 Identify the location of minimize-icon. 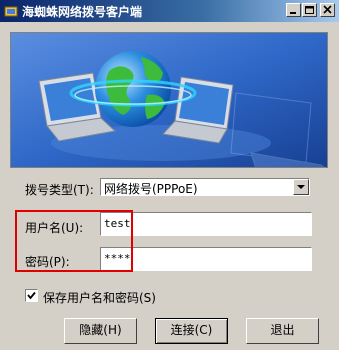
(293, 13).